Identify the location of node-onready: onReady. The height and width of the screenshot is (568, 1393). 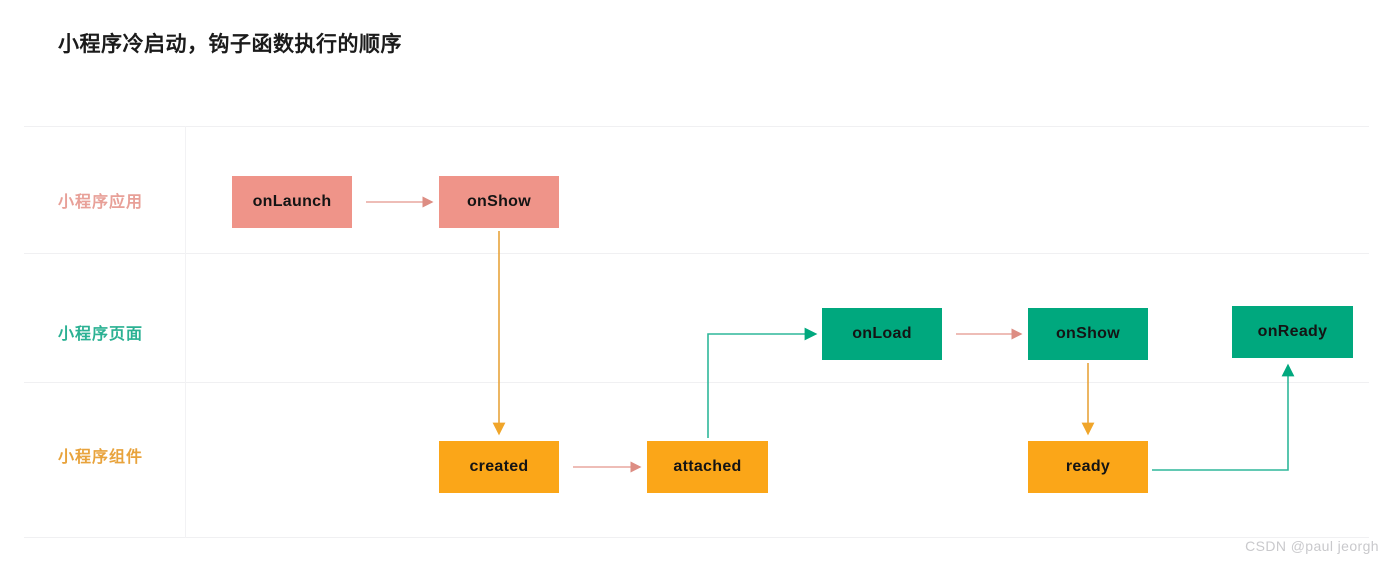
(1292, 332).